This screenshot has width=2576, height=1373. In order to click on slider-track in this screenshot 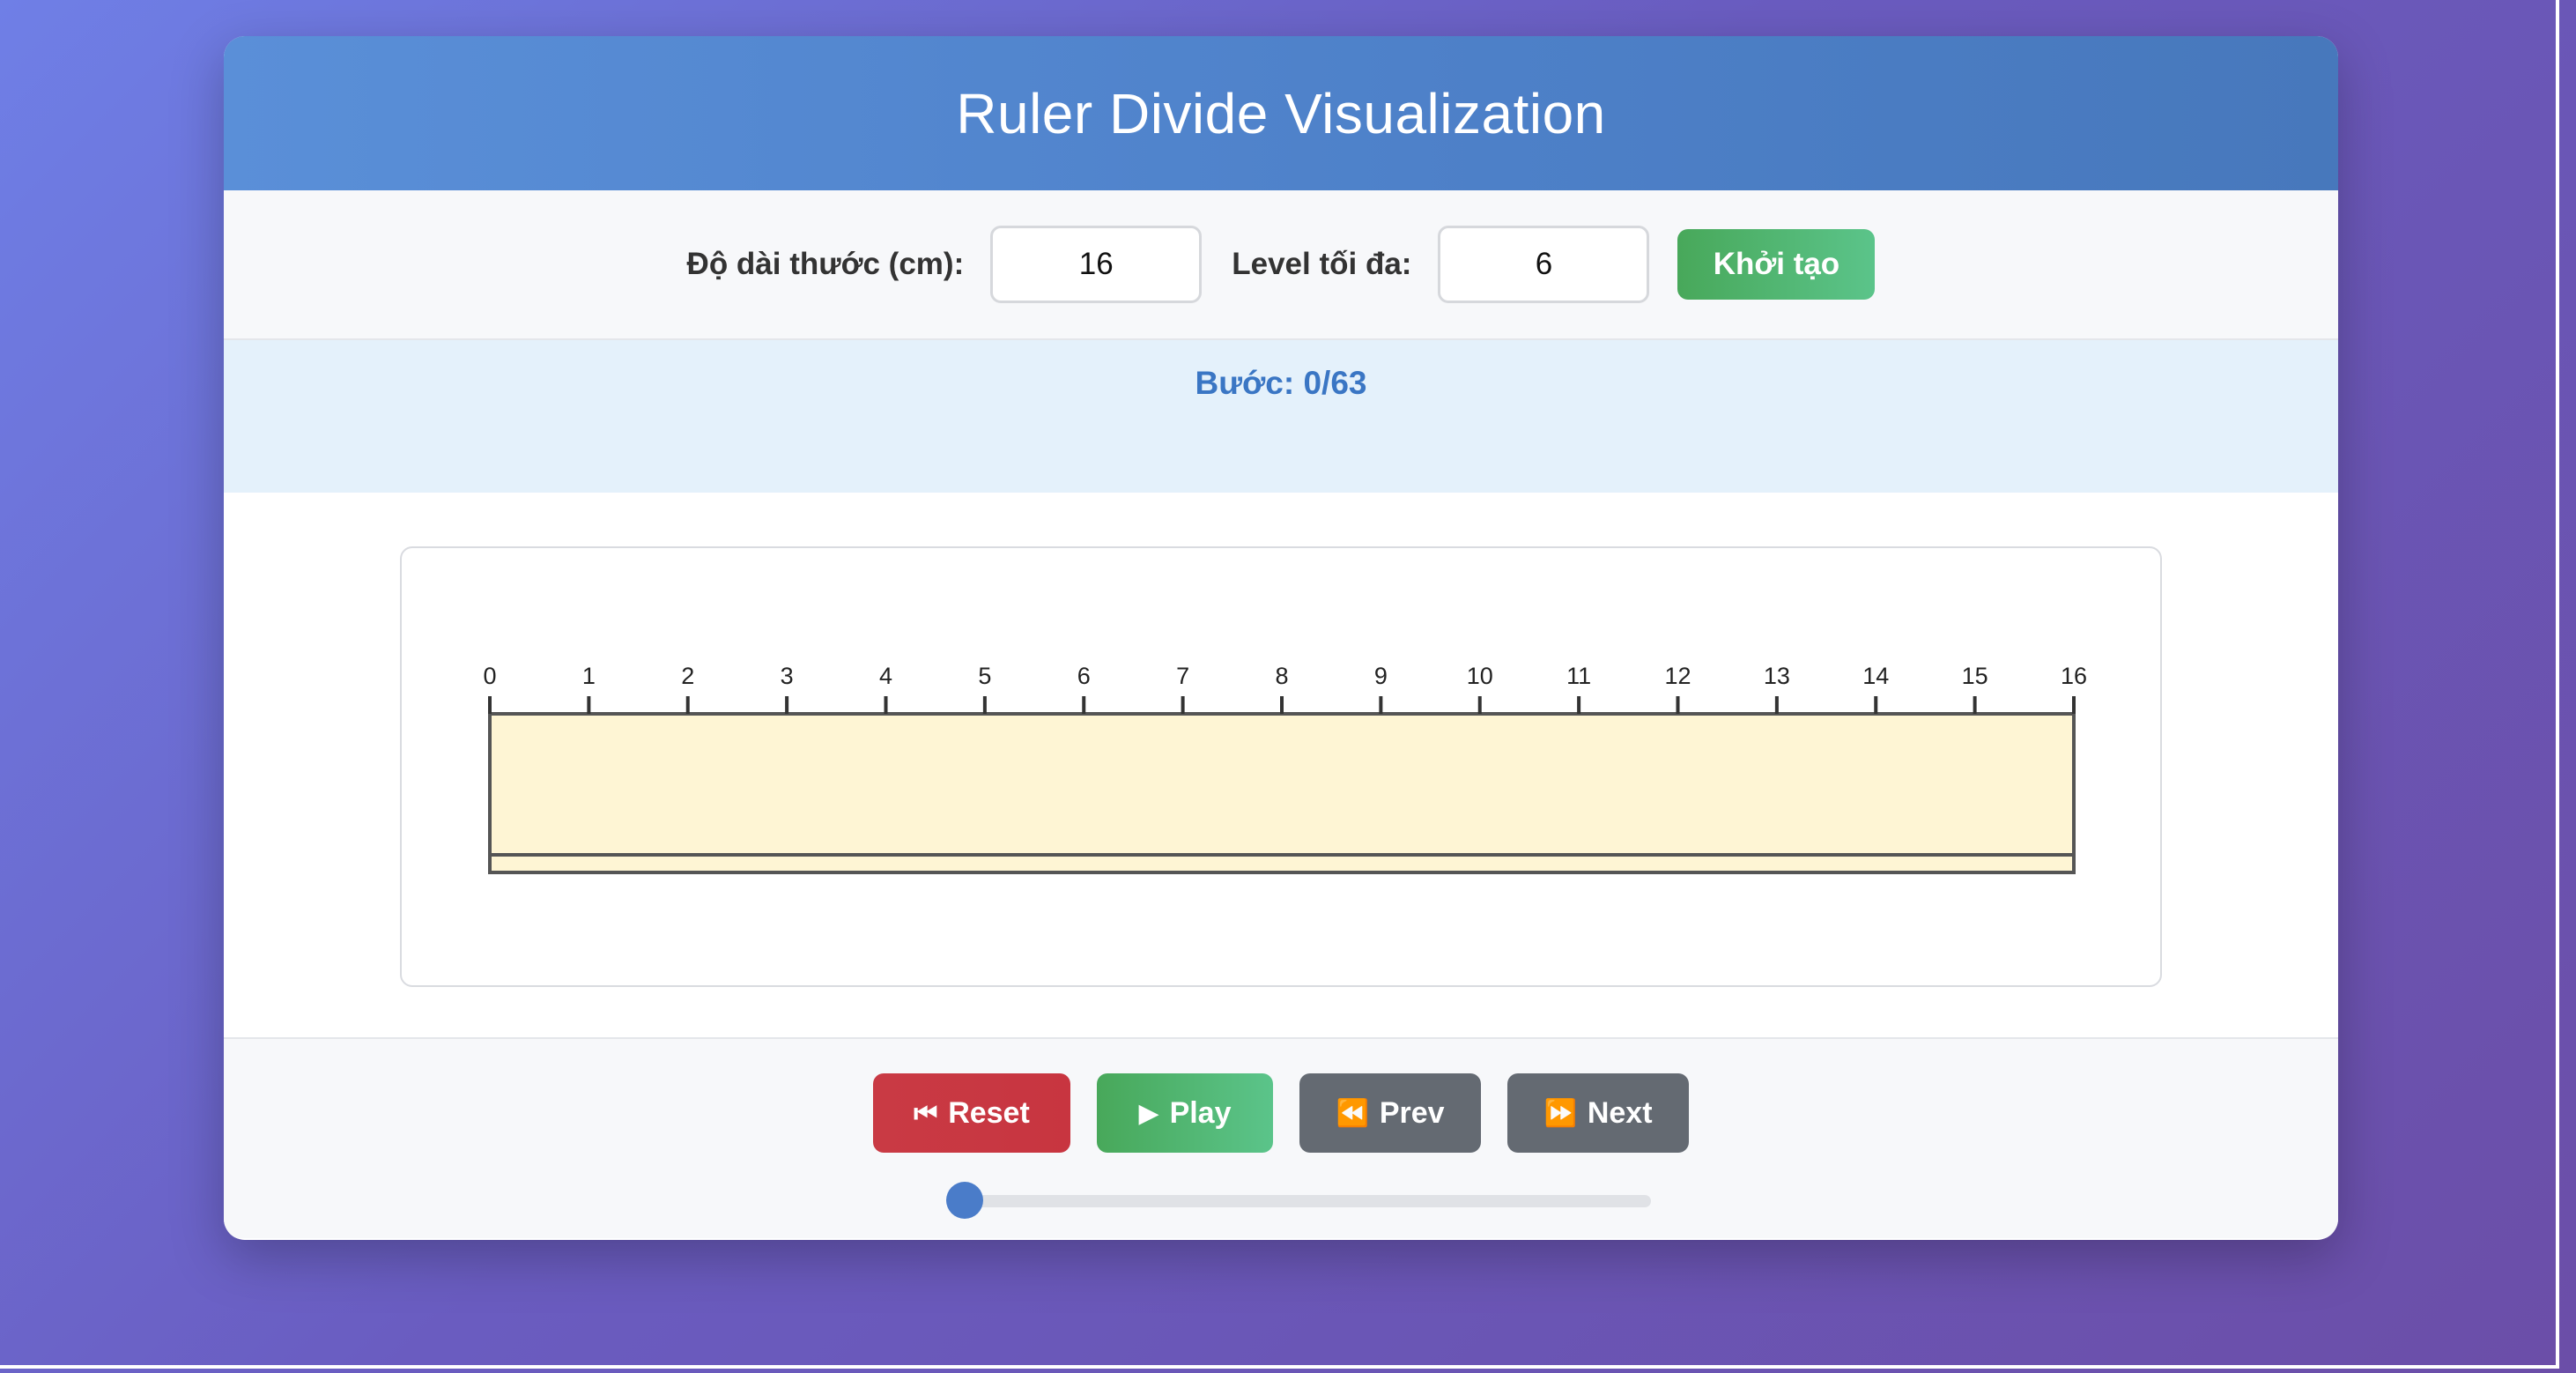, I will do `click(1299, 1201)`.